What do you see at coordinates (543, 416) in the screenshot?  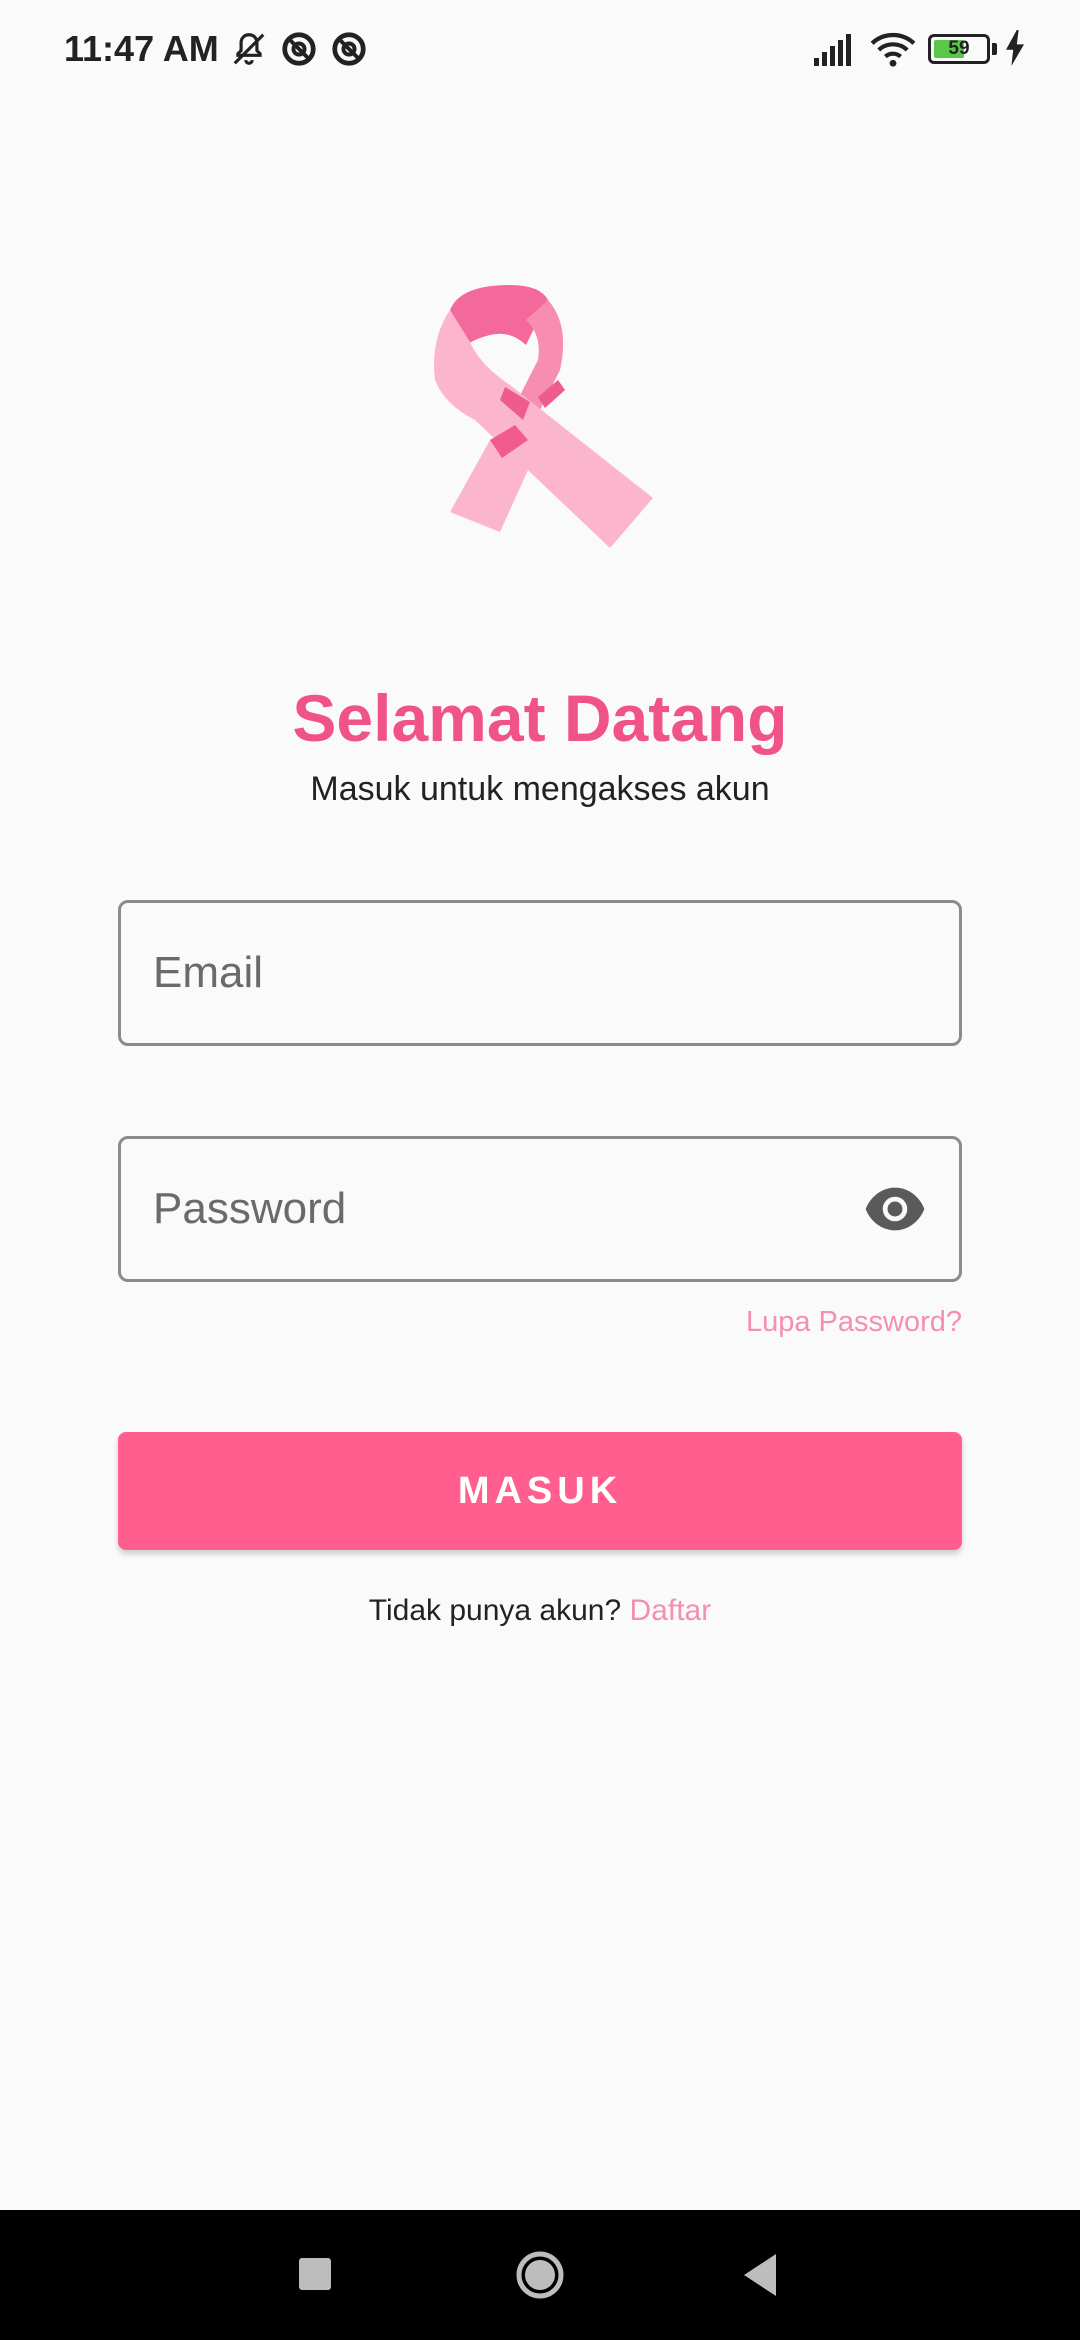 I see `pink-ribbon-icon` at bounding box center [543, 416].